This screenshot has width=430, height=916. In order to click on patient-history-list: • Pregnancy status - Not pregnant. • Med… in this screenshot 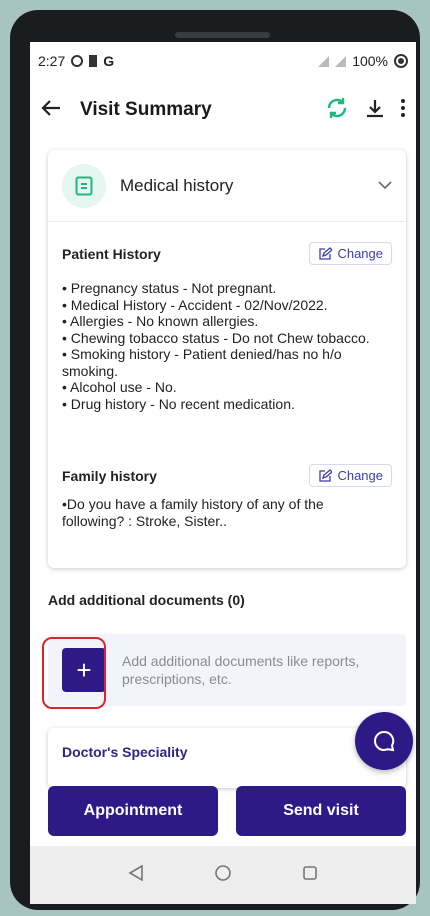, I will do `click(229, 346)`.